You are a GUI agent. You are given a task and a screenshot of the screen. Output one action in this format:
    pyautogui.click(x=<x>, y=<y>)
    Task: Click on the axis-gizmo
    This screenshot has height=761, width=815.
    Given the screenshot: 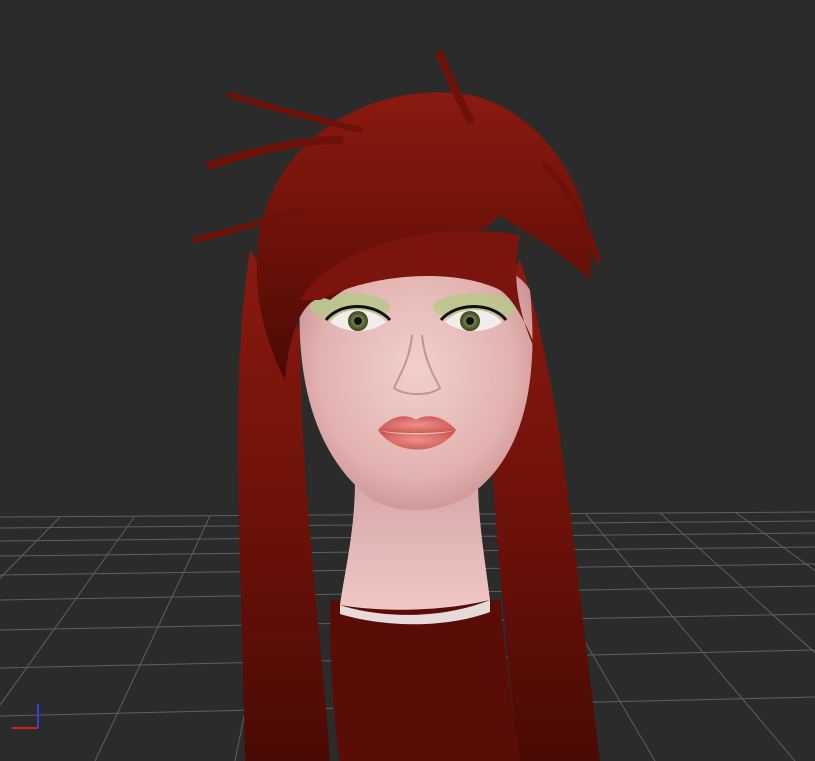 What is the action you would take?
    pyautogui.click(x=25, y=716)
    